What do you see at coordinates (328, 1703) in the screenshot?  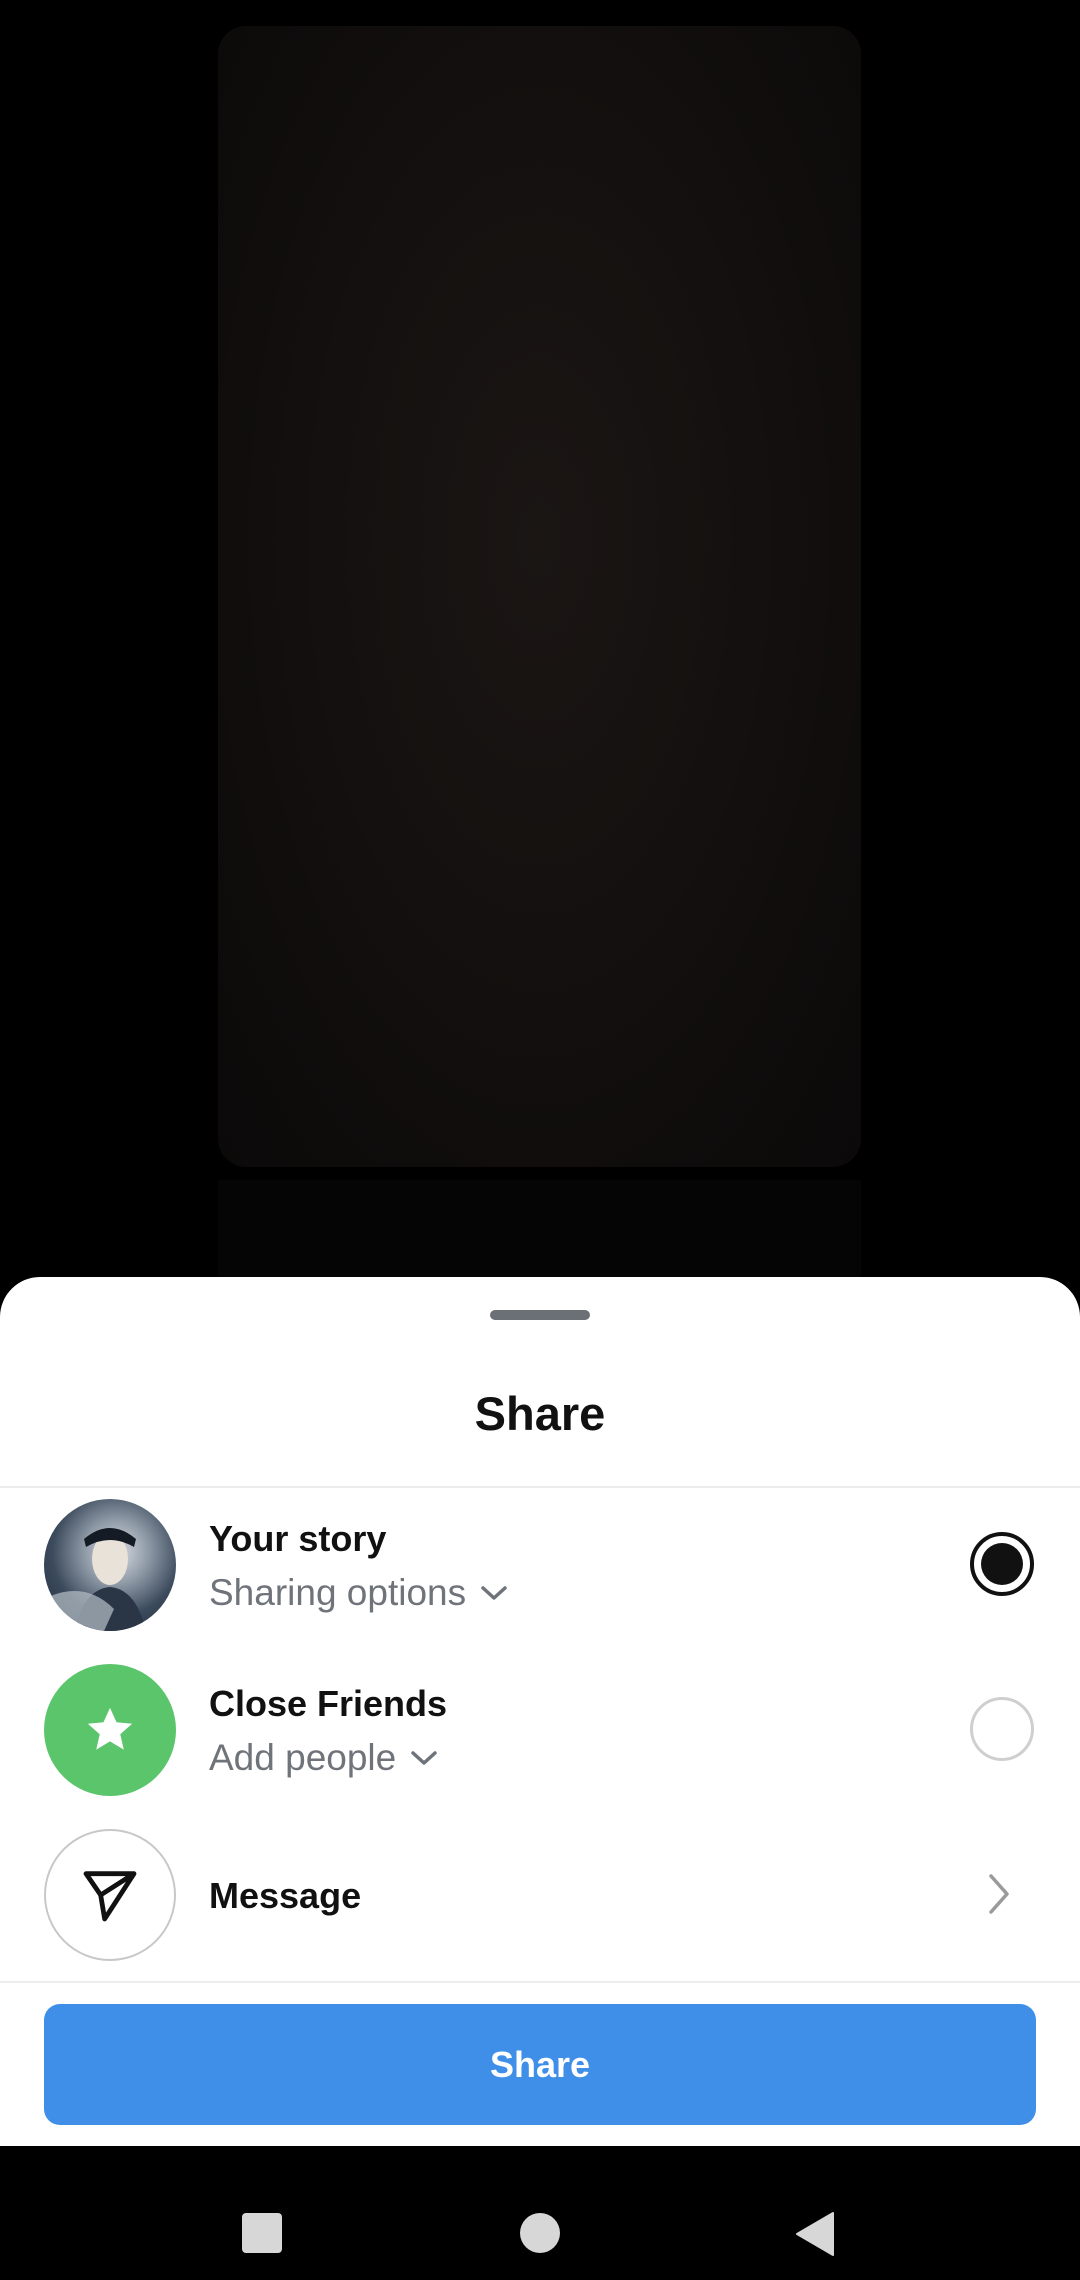 I see `option-title: Close Friends` at bounding box center [328, 1703].